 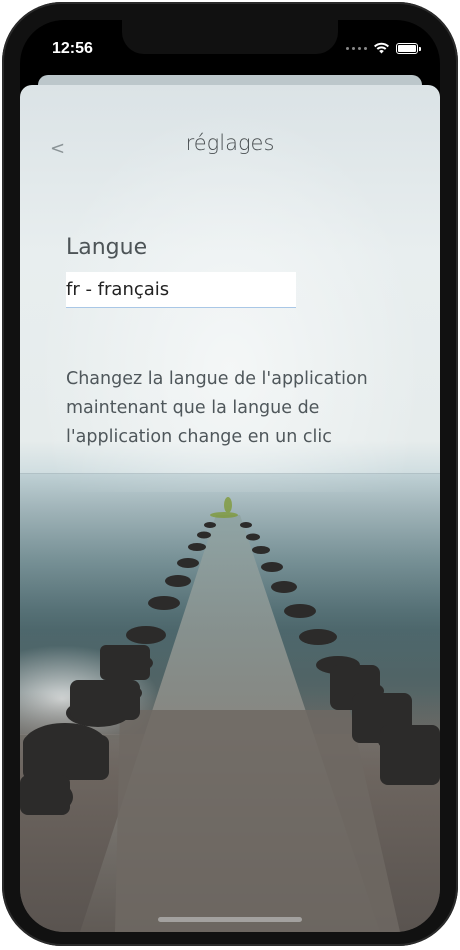 What do you see at coordinates (107, 247) in the screenshot?
I see `language-label: Langue` at bounding box center [107, 247].